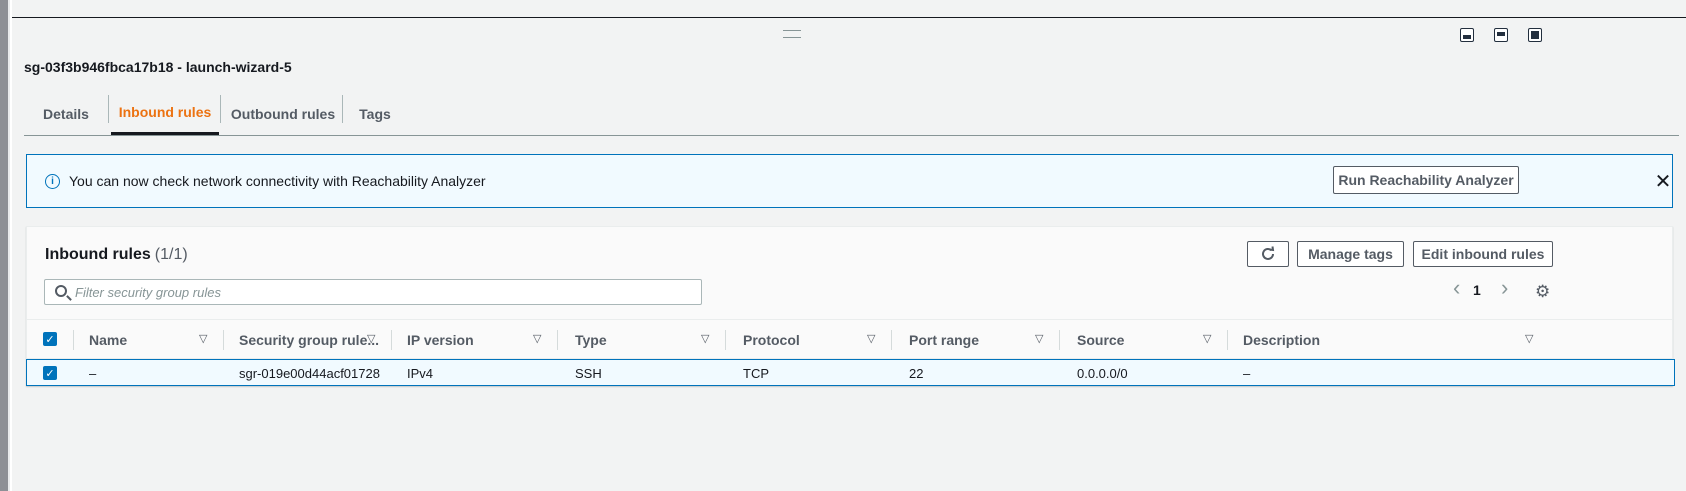 Image resolution: width=1686 pixels, height=491 pixels. I want to click on view-full-panel-icon, so click(1535, 35).